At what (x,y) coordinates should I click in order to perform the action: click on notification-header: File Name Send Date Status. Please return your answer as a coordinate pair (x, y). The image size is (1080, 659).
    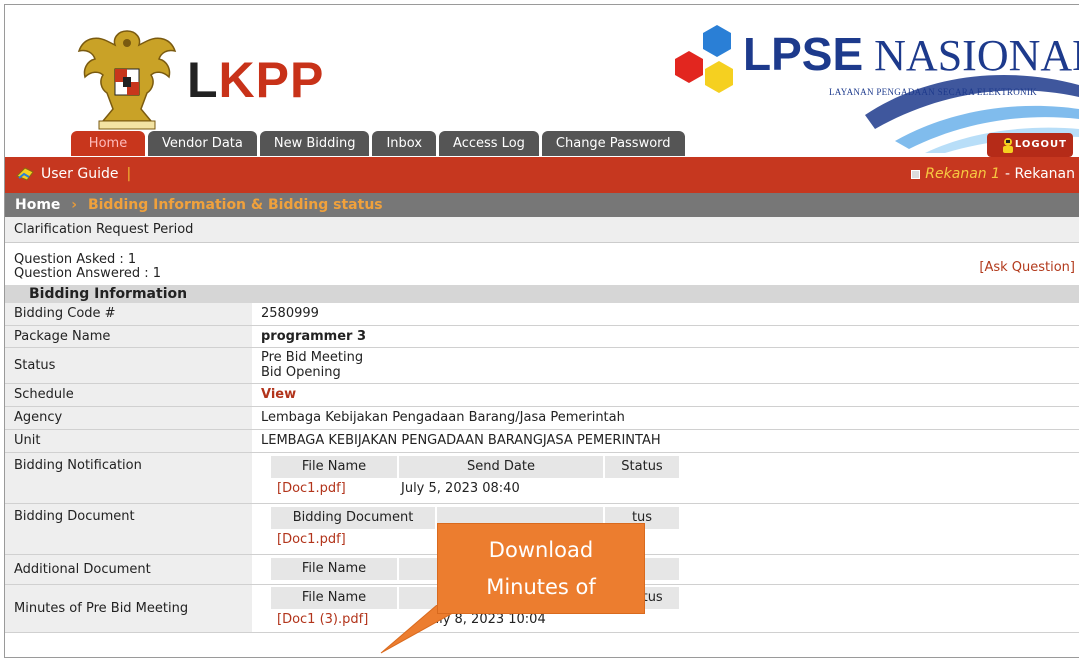
    Looking at the image, I should click on (670, 466).